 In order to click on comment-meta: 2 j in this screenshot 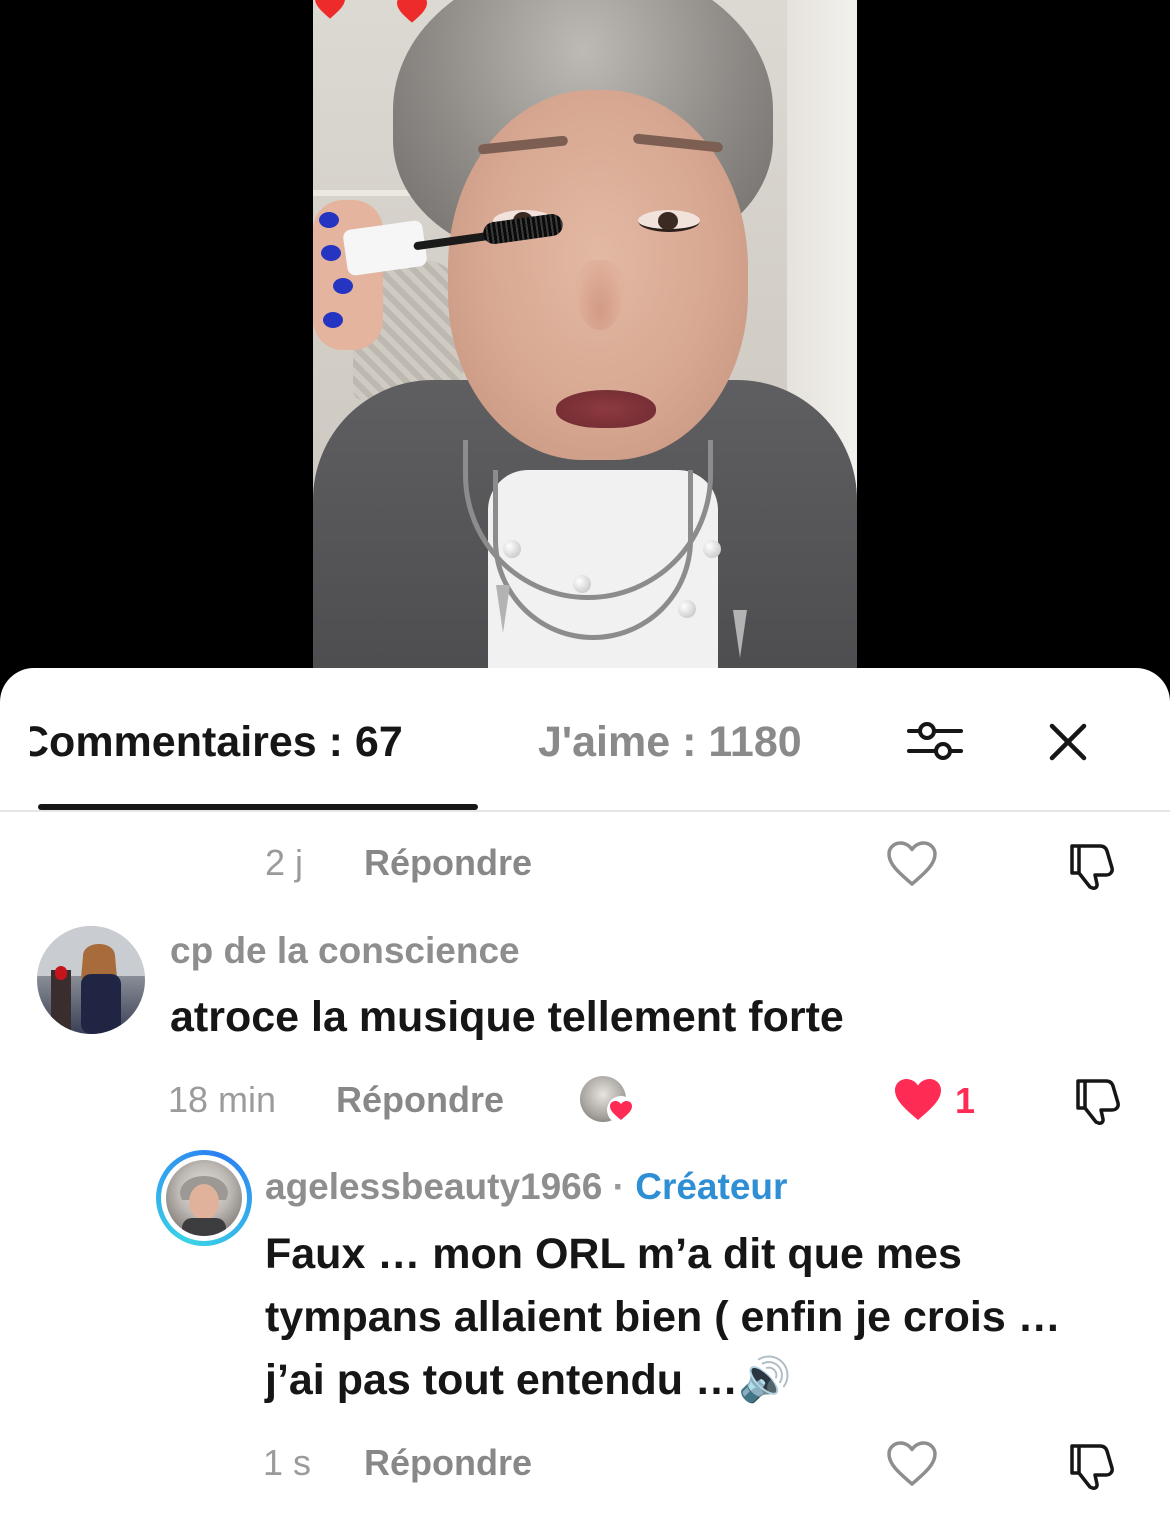, I will do `click(284, 863)`.